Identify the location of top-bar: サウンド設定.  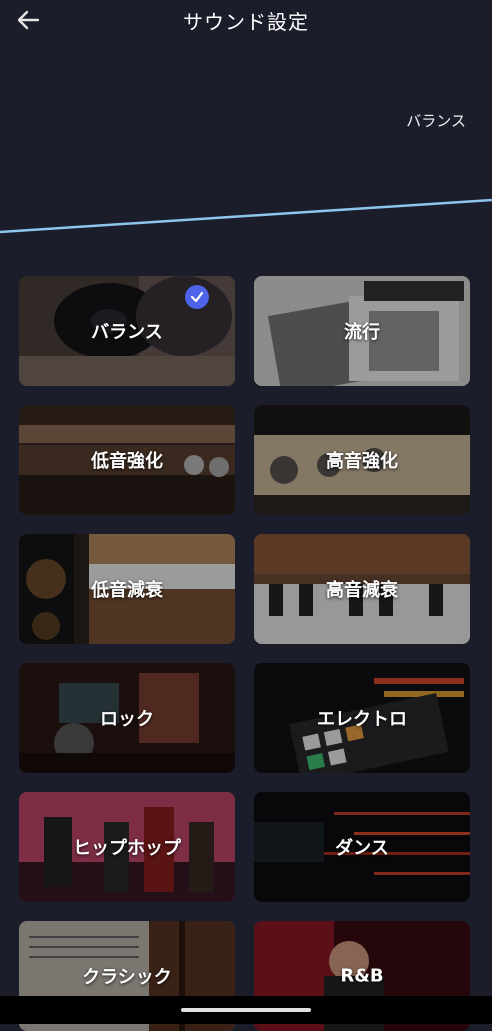
(246, 20).